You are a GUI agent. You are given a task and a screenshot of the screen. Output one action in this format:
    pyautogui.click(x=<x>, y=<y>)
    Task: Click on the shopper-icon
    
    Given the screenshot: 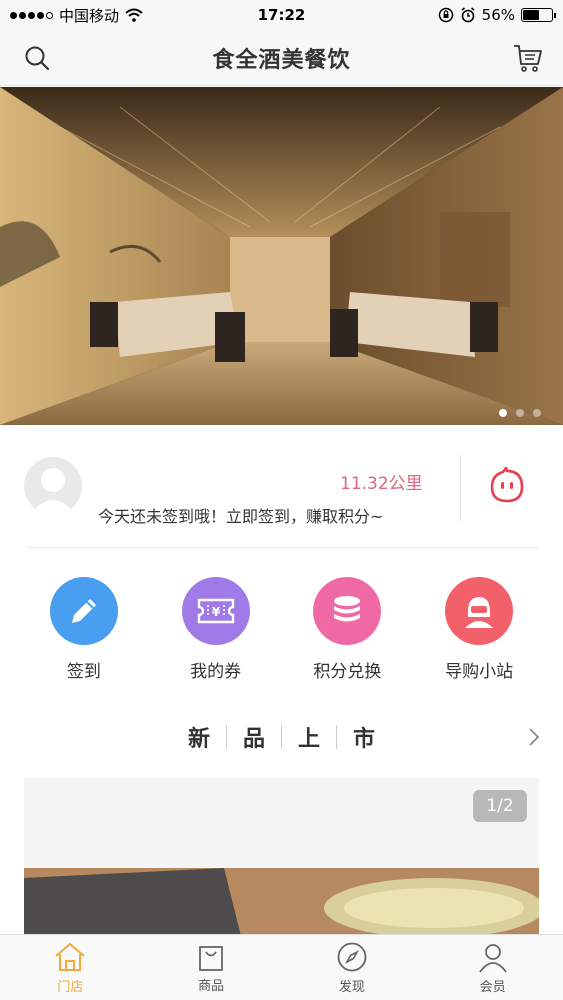 What is the action you would take?
    pyautogui.click(x=479, y=612)
    